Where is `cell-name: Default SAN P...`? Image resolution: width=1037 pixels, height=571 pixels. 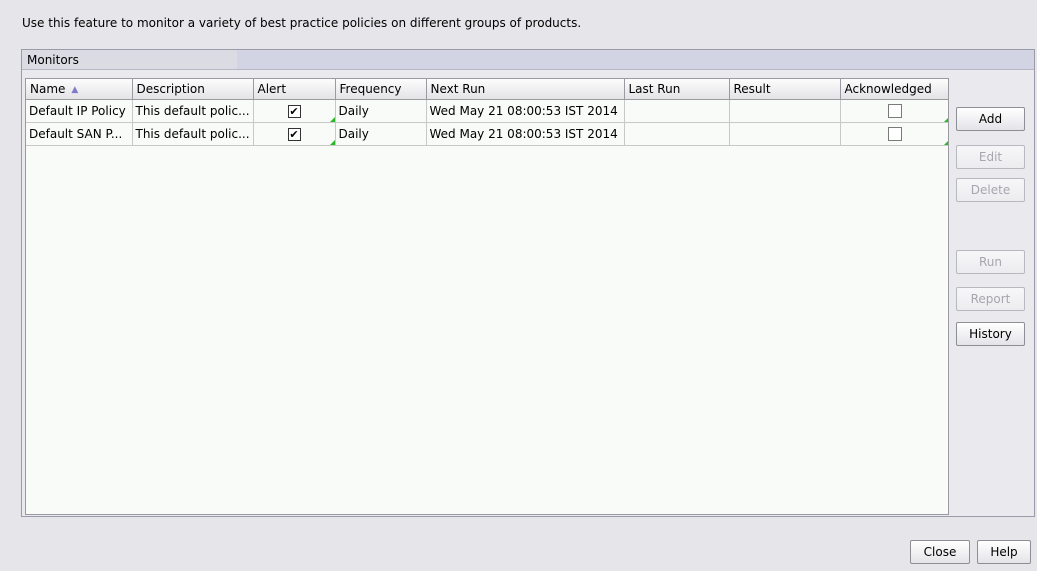 cell-name: Default SAN P... is located at coordinates (79, 134).